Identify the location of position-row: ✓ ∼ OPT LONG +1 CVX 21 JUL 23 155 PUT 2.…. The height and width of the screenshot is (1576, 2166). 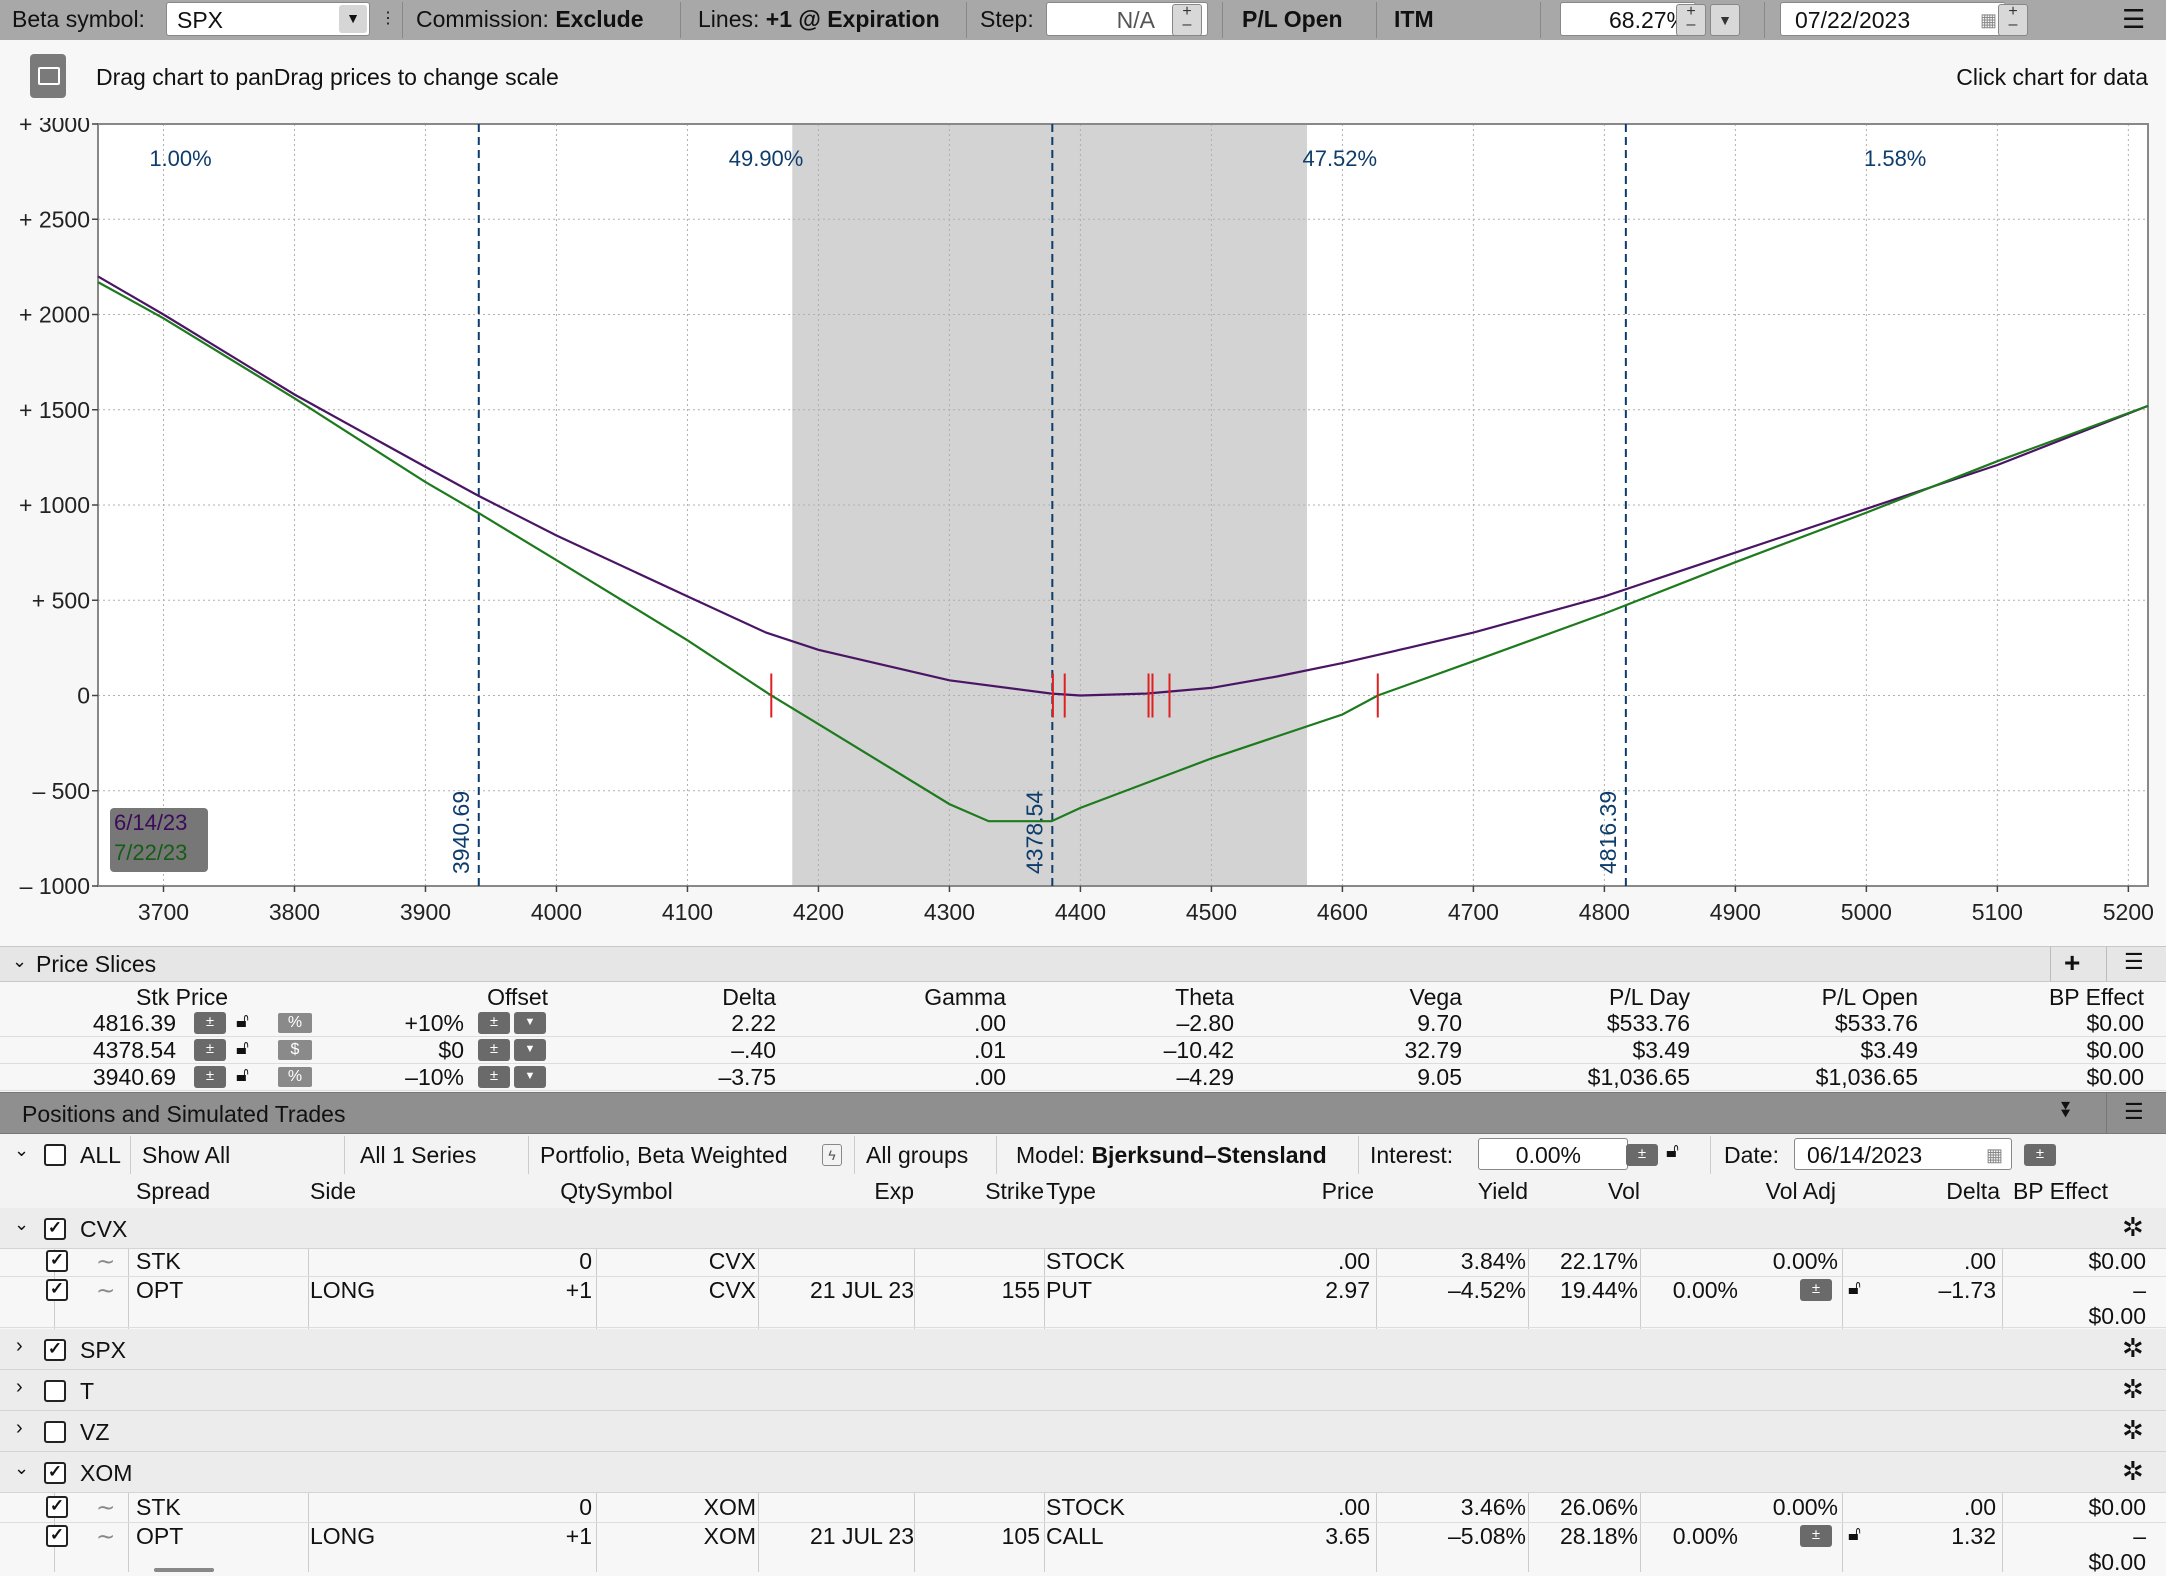
(1083, 1303).